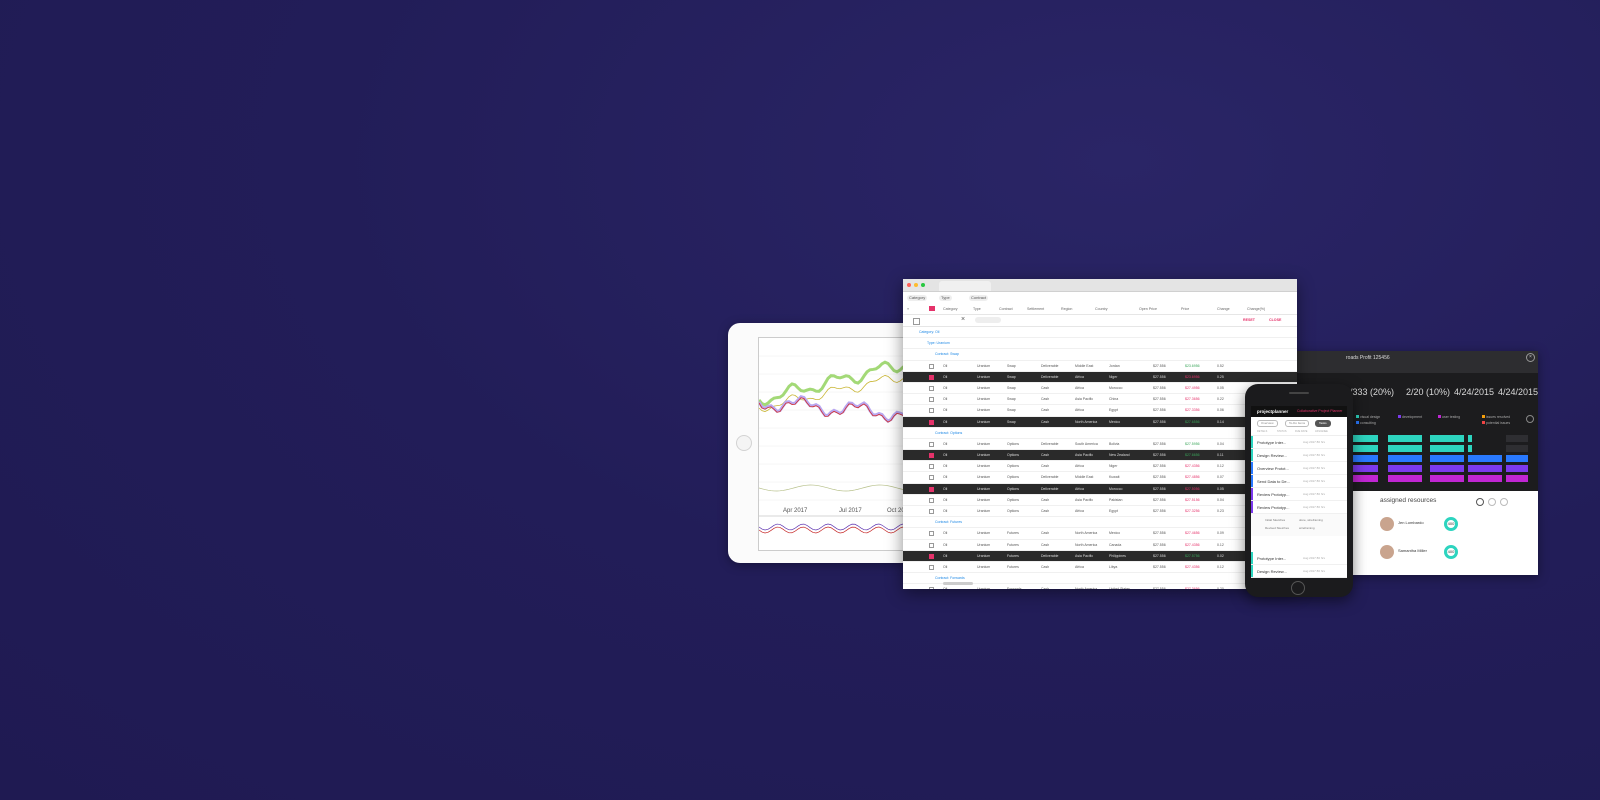 Image resolution: width=1600 pixels, height=800 pixels. I want to click on task-meta: Aug 2017 80 hrs, so click(1314, 455).